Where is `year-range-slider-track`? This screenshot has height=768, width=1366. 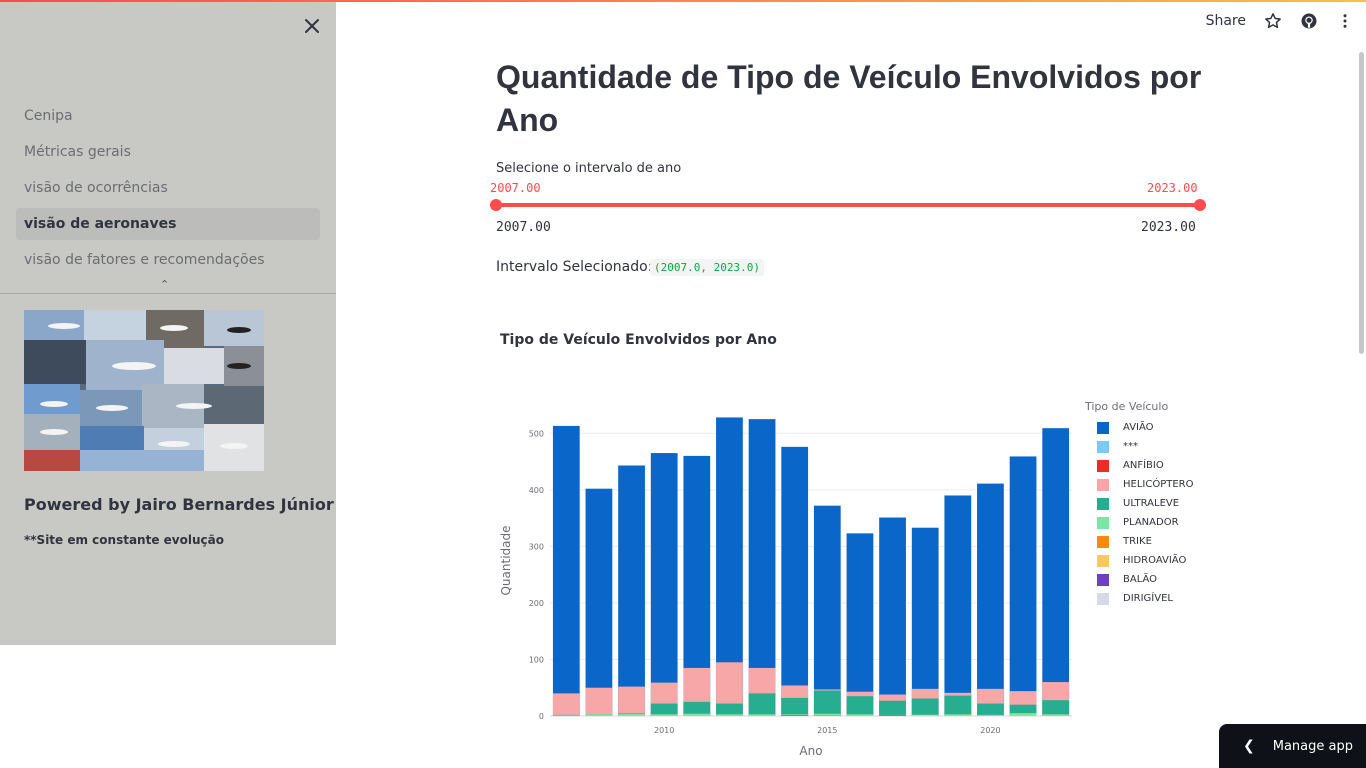
year-range-slider-track is located at coordinates (848, 205).